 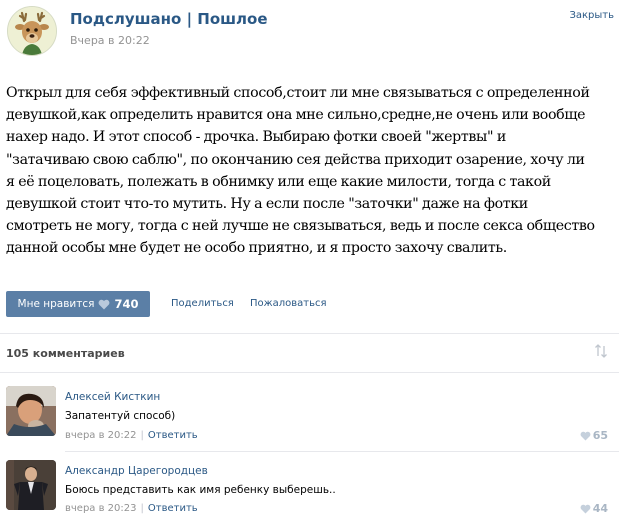 I want to click on report-link: Пожаловаться, so click(x=288, y=303).